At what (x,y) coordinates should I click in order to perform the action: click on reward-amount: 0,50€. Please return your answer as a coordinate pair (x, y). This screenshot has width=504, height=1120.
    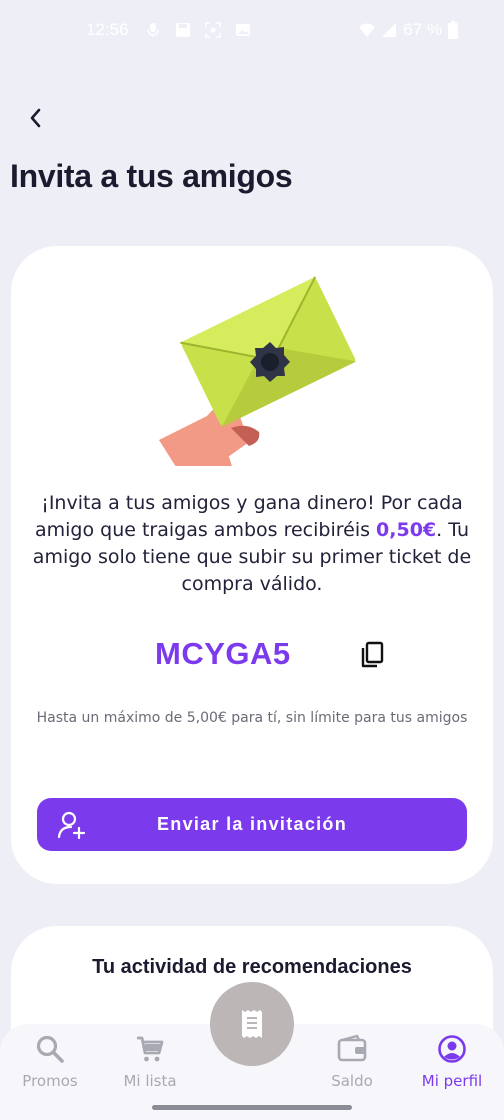
    Looking at the image, I should click on (406, 530).